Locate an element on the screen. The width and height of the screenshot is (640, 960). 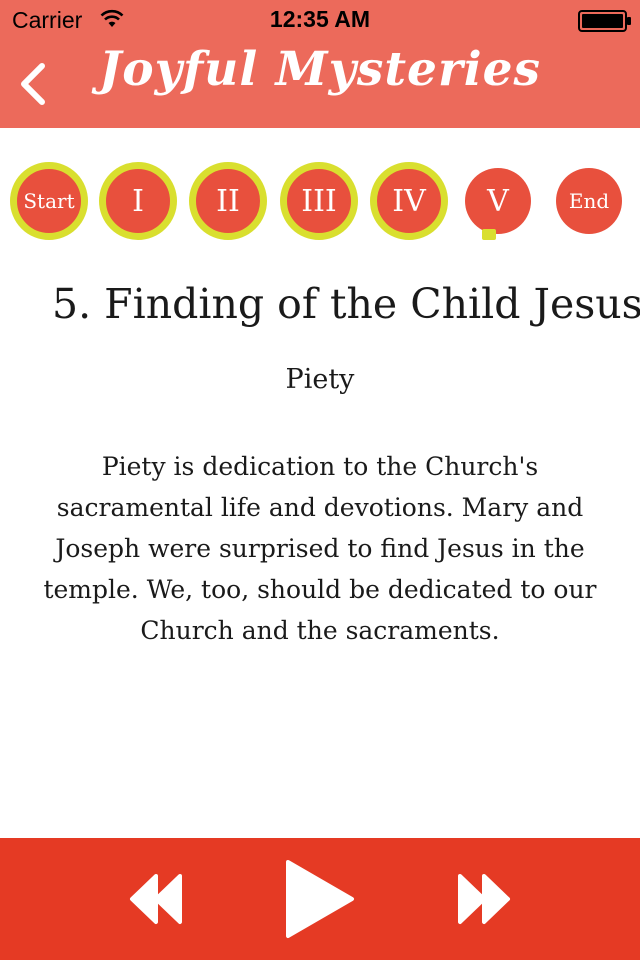
step-label: I is located at coordinates (138, 201).